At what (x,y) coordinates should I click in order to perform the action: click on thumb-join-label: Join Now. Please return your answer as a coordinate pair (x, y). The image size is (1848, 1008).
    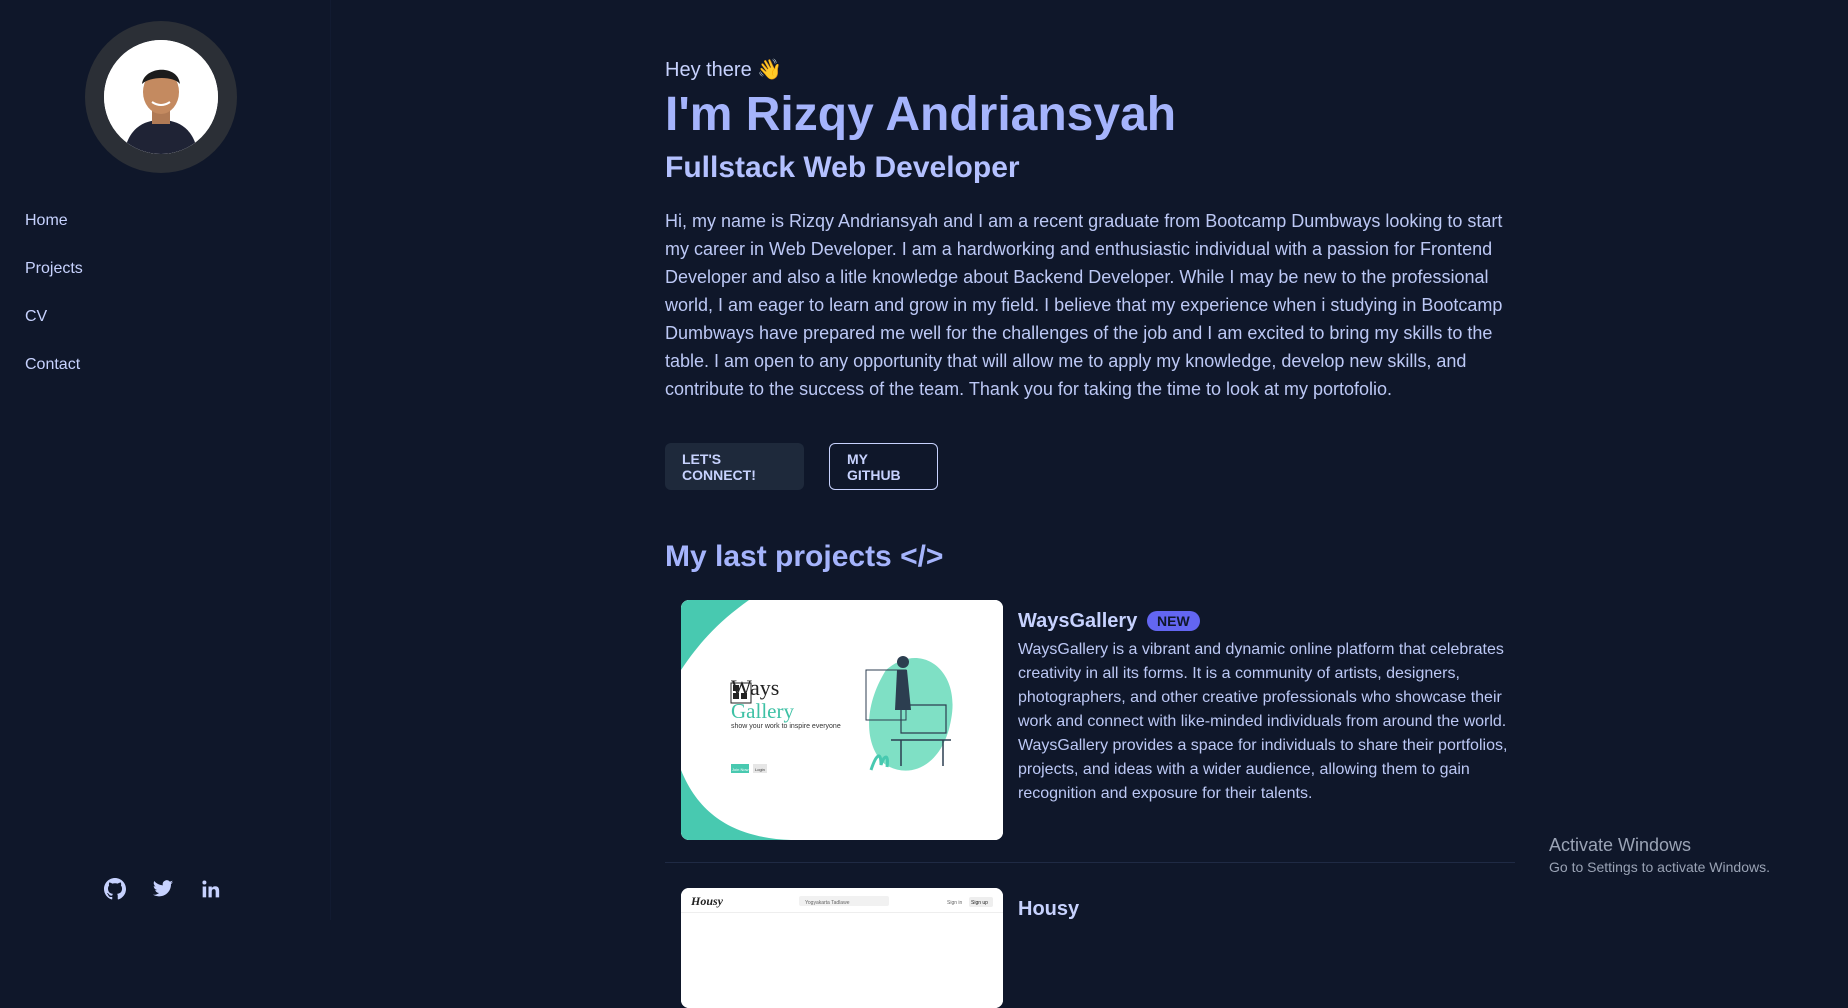
    Looking at the image, I should click on (740, 769).